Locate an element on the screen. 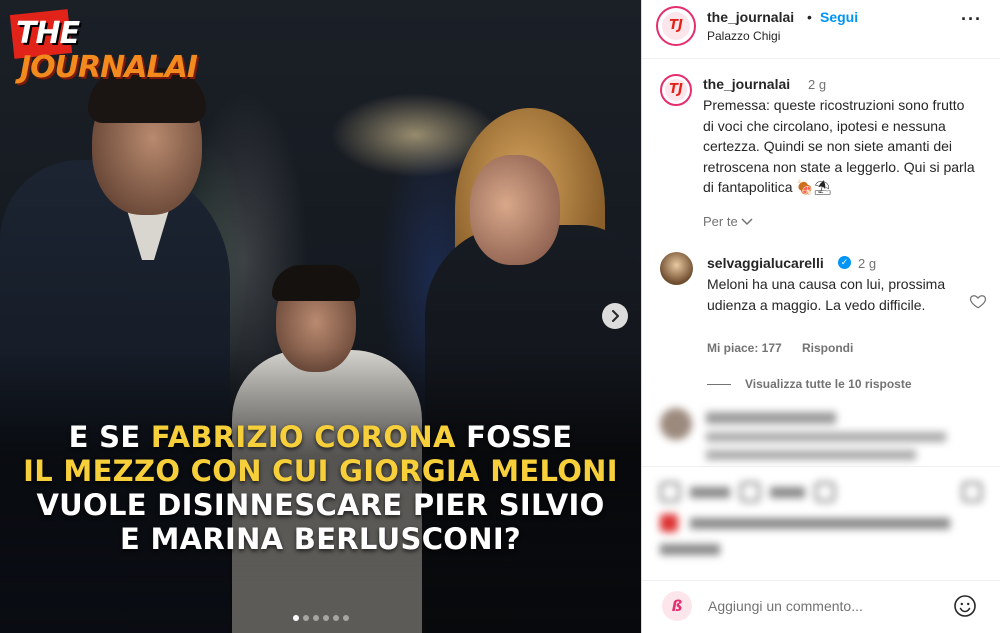 This screenshot has width=1000, height=633. author-avatar: TJ is located at coordinates (676, 26).